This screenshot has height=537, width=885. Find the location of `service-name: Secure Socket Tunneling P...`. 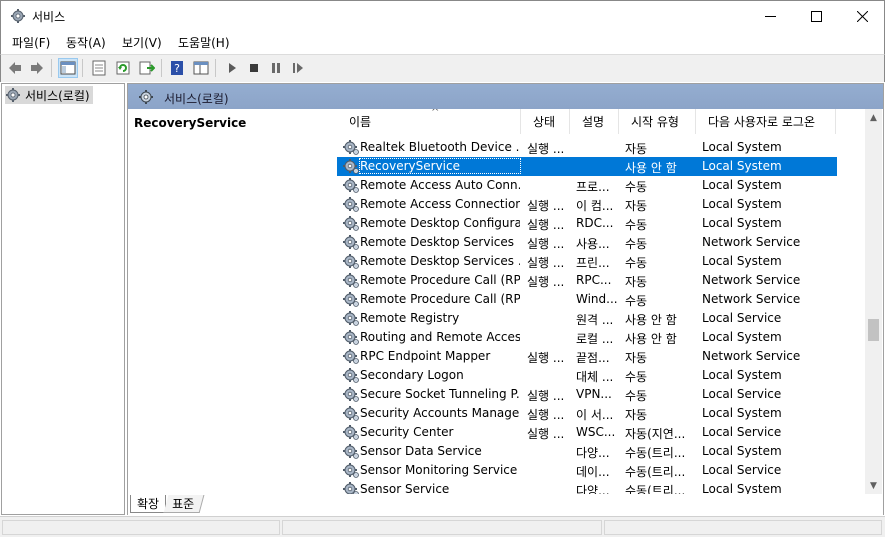

service-name: Secure Socket Tunneling P... is located at coordinates (440, 394).